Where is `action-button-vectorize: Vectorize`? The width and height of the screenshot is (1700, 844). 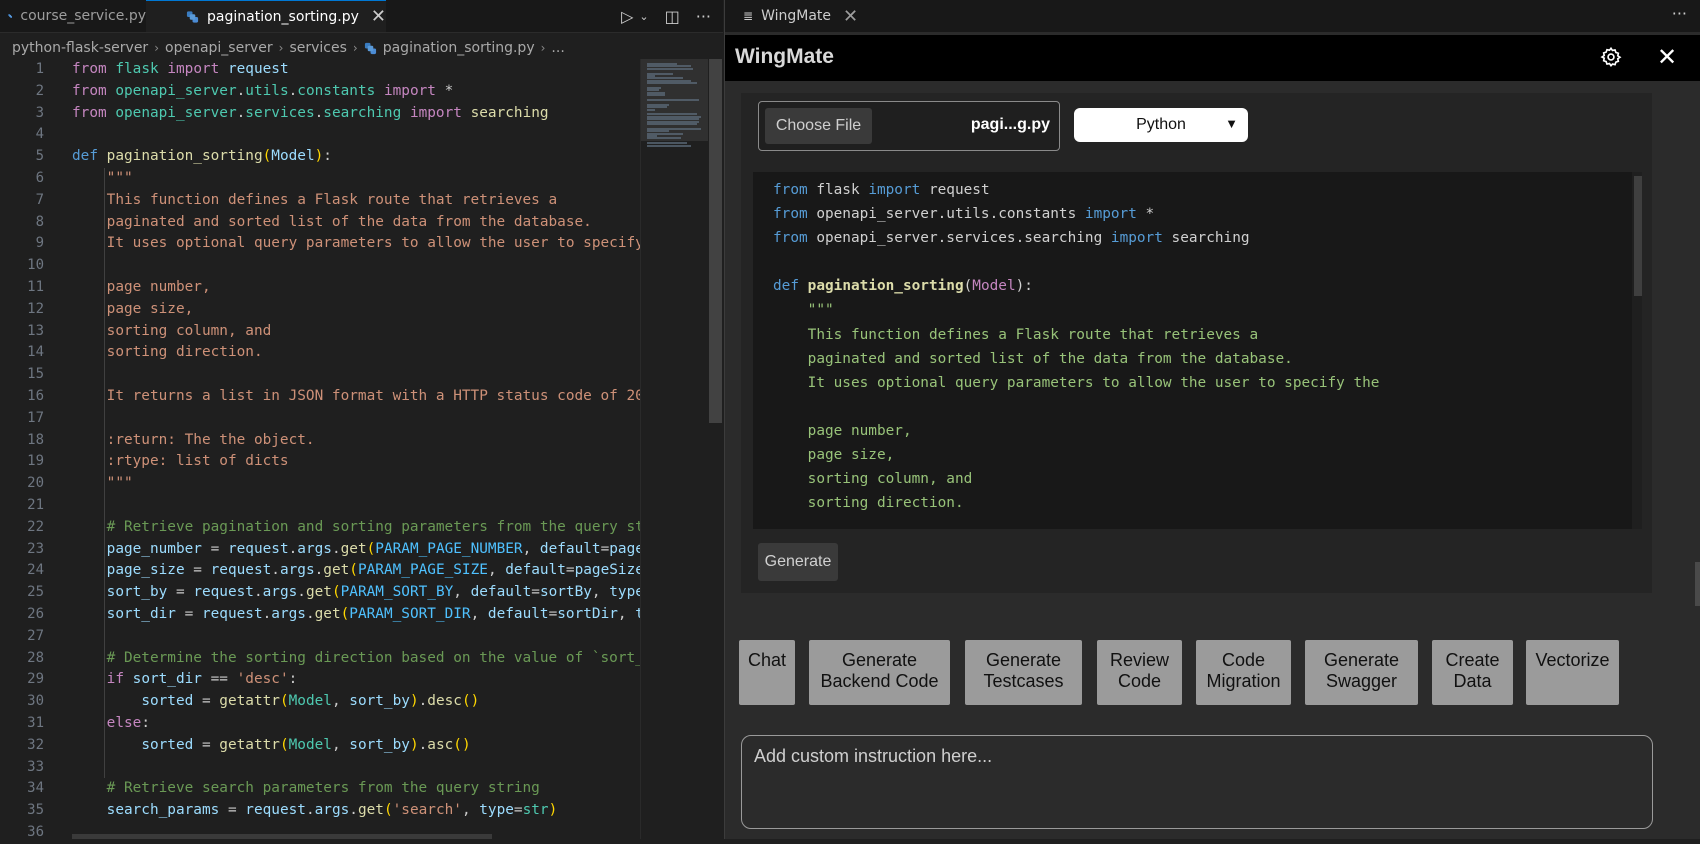
action-button-vectorize: Vectorize is located at coordinates (1572, 672).